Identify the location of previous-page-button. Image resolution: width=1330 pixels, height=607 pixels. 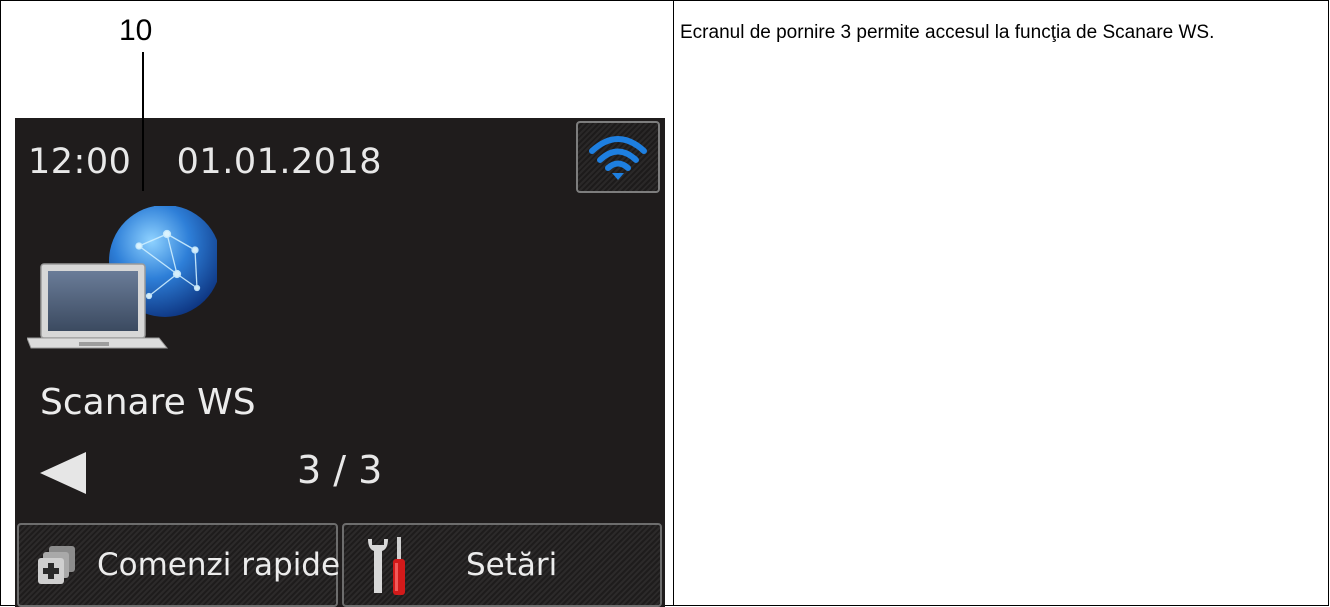
(63, 475).